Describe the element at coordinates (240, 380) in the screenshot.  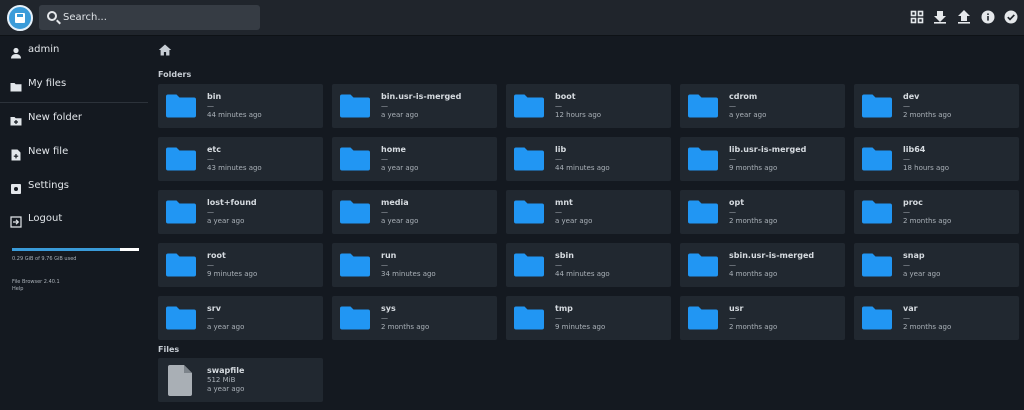
I see `item-tile: swapfile 512 MiB a year ago` at that location.